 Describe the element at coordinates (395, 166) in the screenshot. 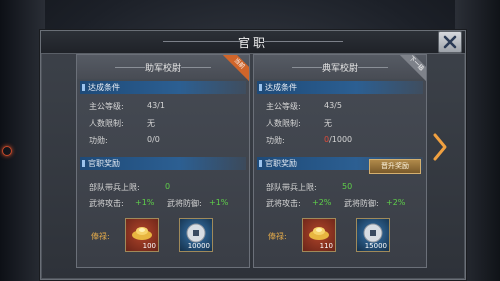

I see `promotion-reward-button: 晋升奖励` at that location.